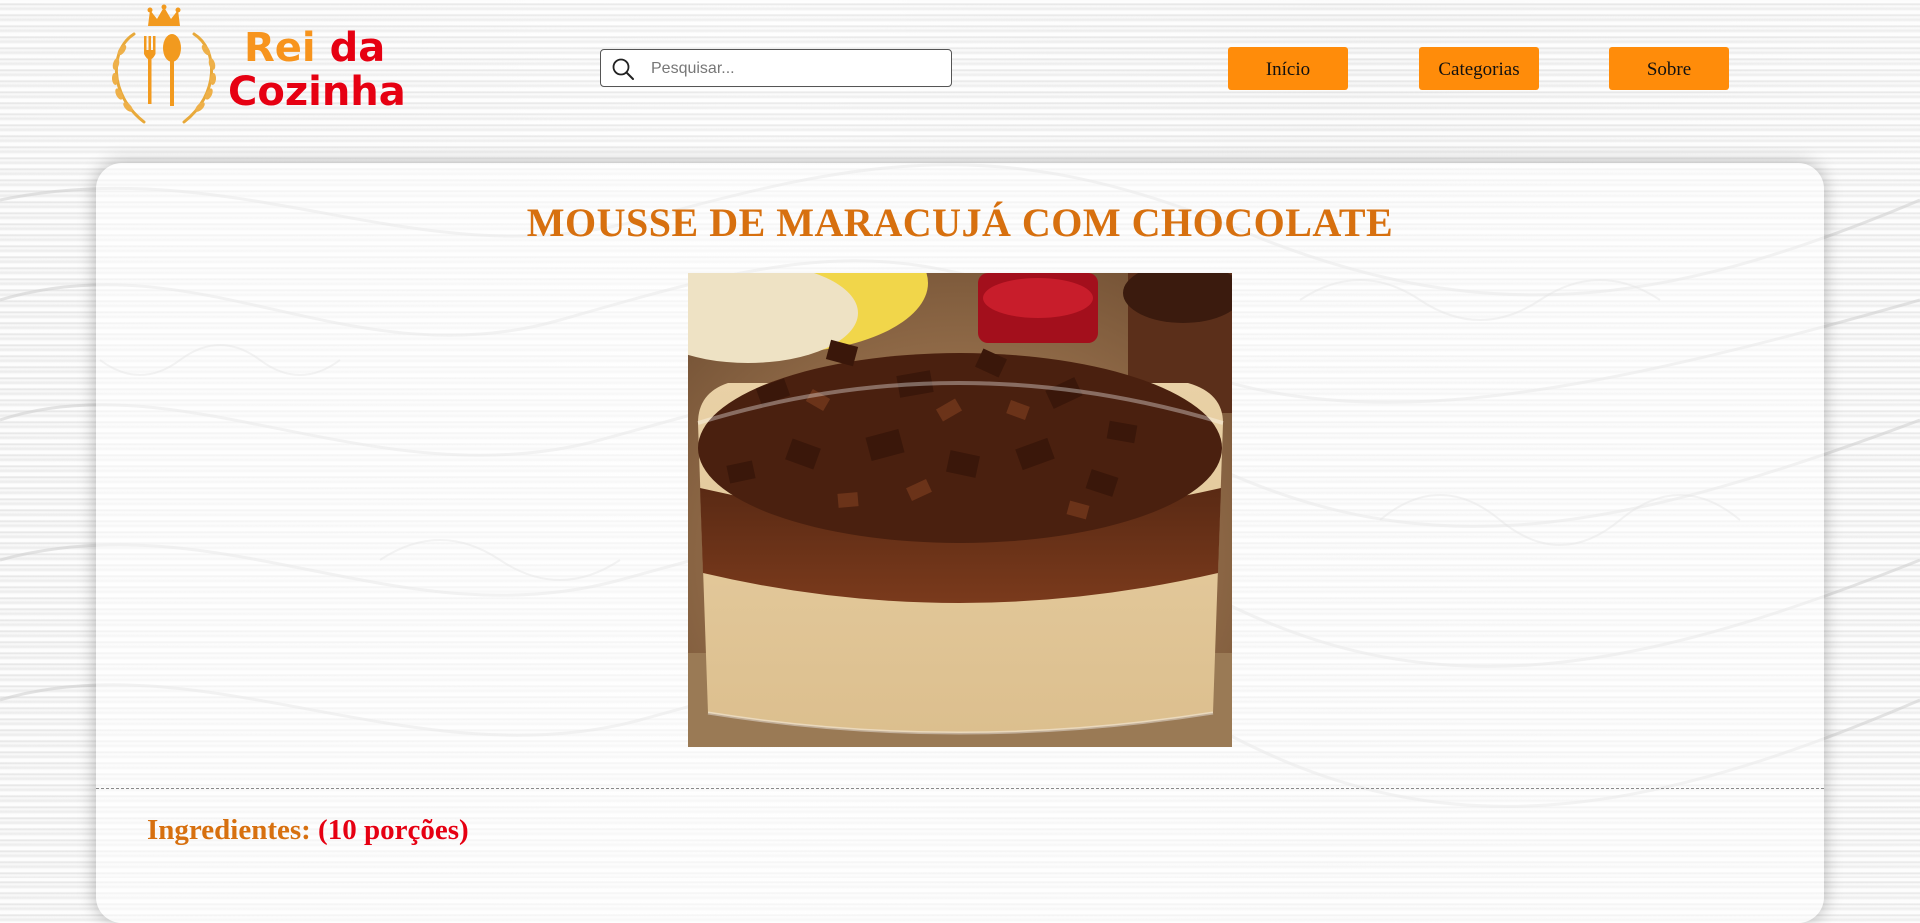 This screenshot has width=1920, height=923. I want to click on section-divider, so click(960, 788).